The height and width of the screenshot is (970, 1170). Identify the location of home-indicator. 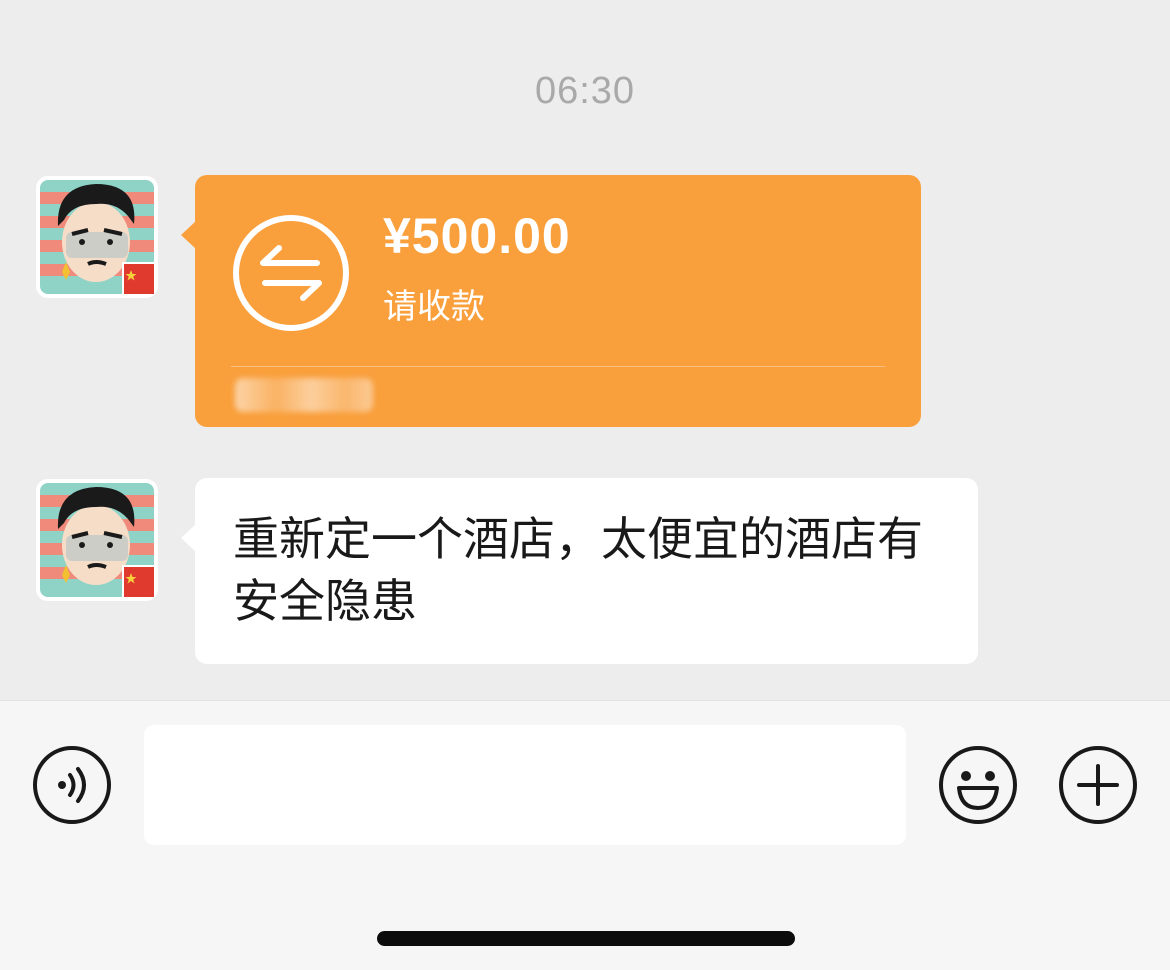
(586, 938).